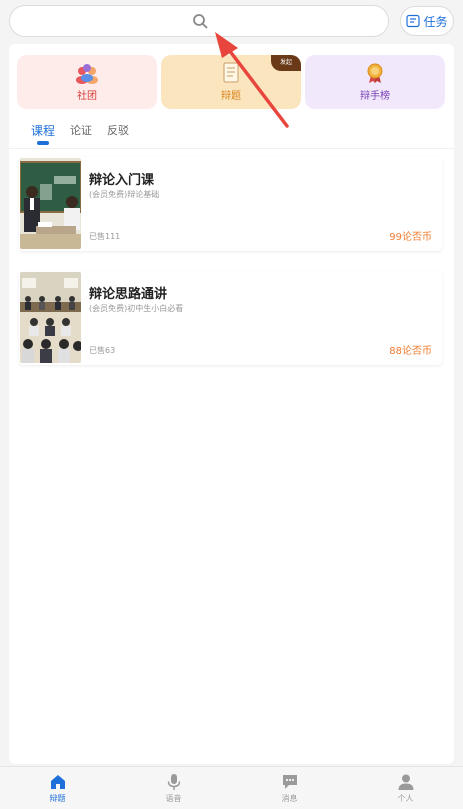 The height and width of the screenshot is (809, 463). What do you see at coordinates (105, 236) in the screenshot?
I see `course-sold-count: 已售111` at bounding box center [105, 236].